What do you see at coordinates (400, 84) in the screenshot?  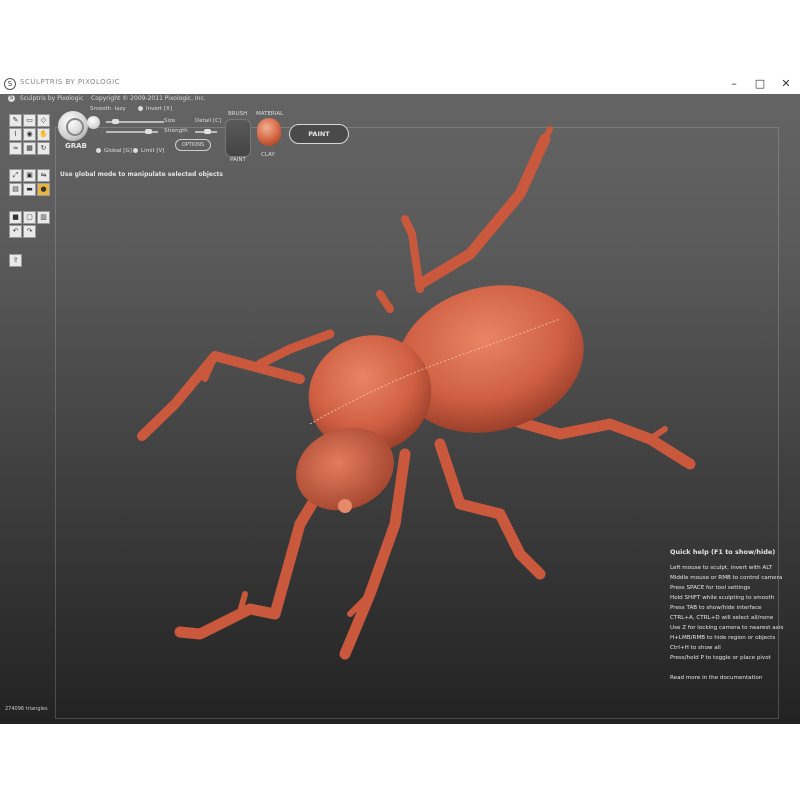 I see `title-bar: S SCULPTRIS BY PIXOLOGIC – □ ✕` at bounding box center [400, 84].